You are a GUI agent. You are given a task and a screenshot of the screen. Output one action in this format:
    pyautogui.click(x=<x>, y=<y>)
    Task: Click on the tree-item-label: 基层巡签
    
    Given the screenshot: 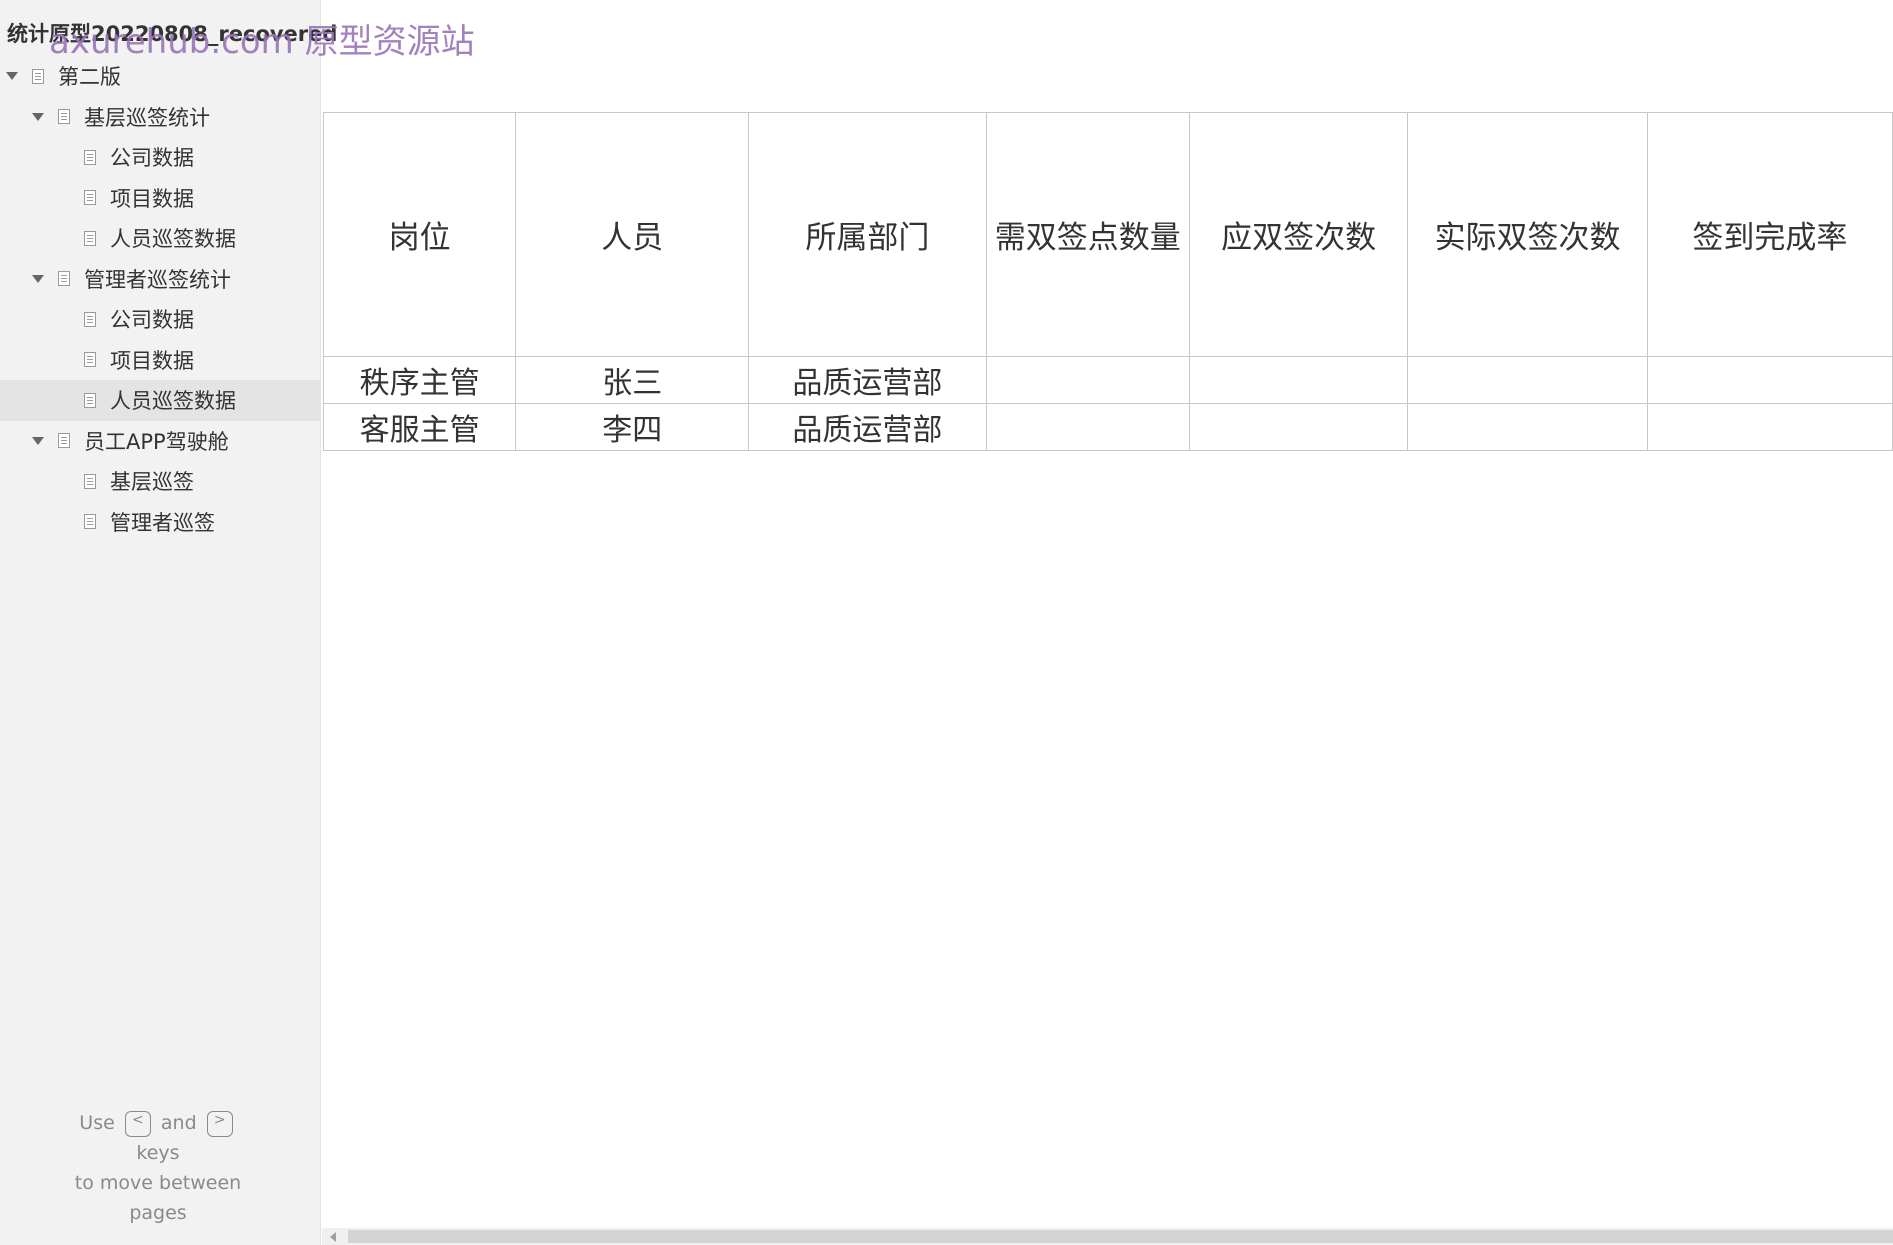 What is the action you would take?
    pyautogui.click(x=152, y=482)
    